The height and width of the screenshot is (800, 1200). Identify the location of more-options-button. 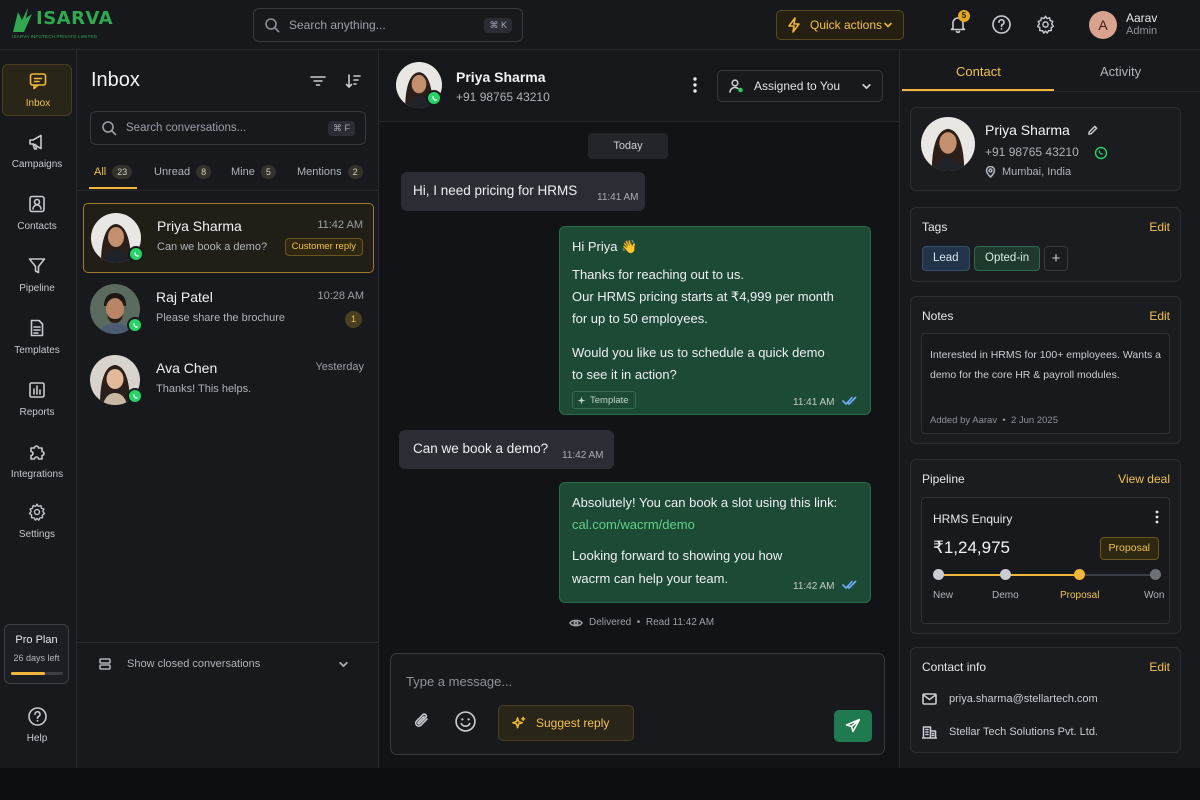
(695, 85).